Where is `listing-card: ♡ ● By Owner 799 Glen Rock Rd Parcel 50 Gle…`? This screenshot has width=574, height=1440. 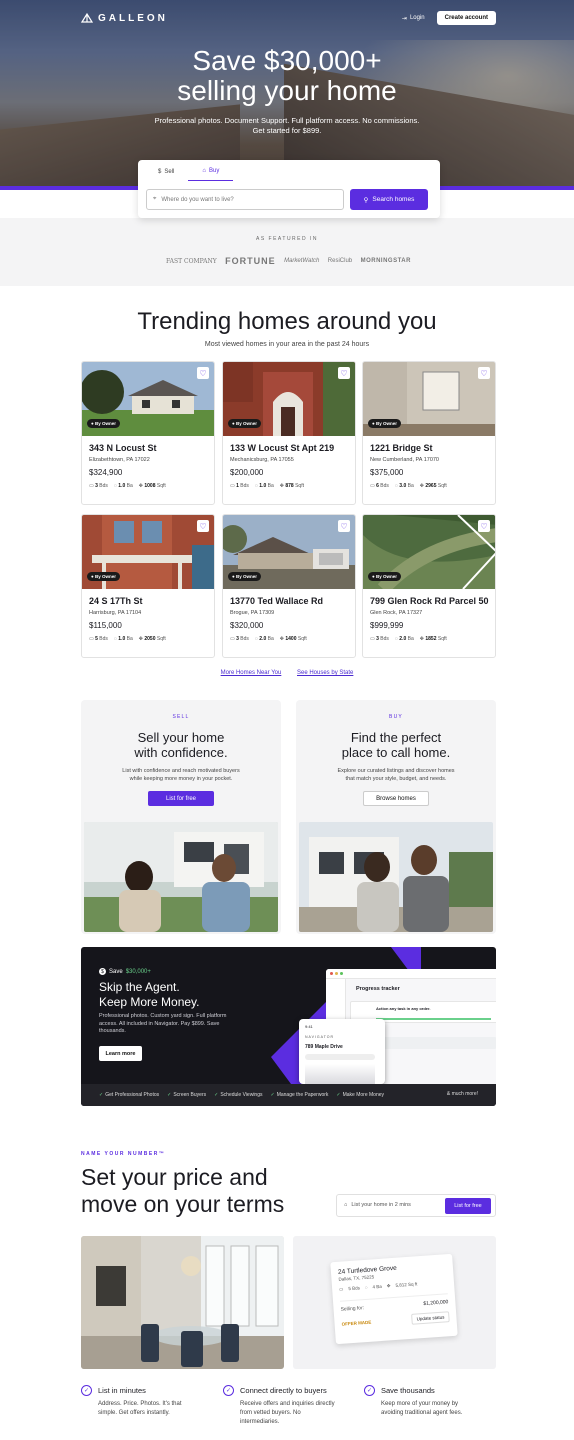 listing-card: ♡ ● By Owner 799 Glen Rock Rd Parcel 50 Gle… is located at coordinates (429, 586).